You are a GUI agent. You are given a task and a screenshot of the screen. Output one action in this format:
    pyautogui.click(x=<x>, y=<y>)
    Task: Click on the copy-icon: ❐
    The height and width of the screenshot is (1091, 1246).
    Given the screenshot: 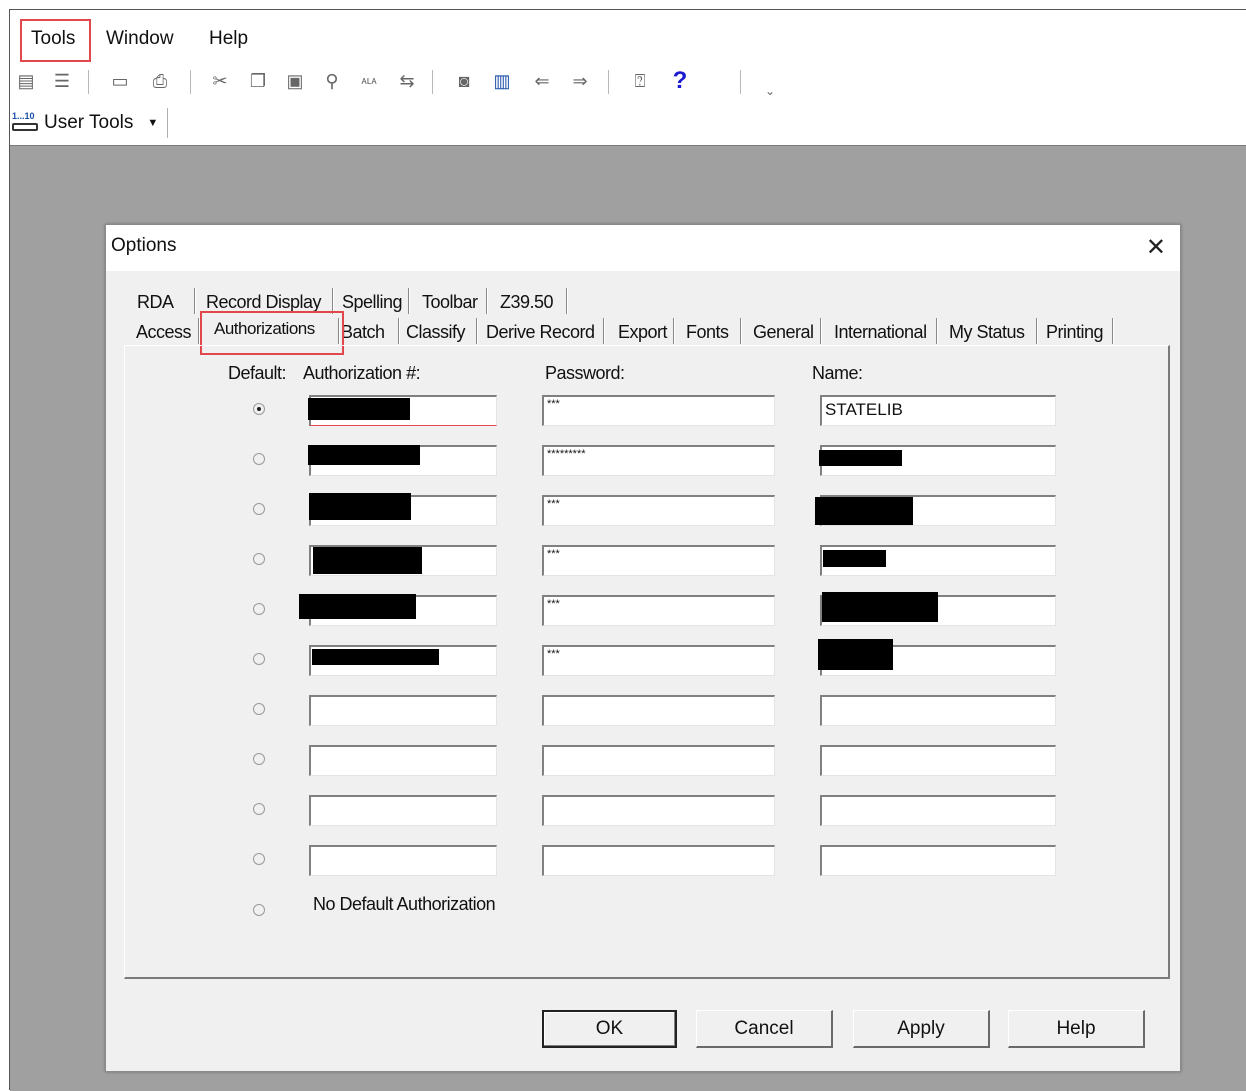 What is the action you would take?
    pyautogui.click(x=258, y=81)
    